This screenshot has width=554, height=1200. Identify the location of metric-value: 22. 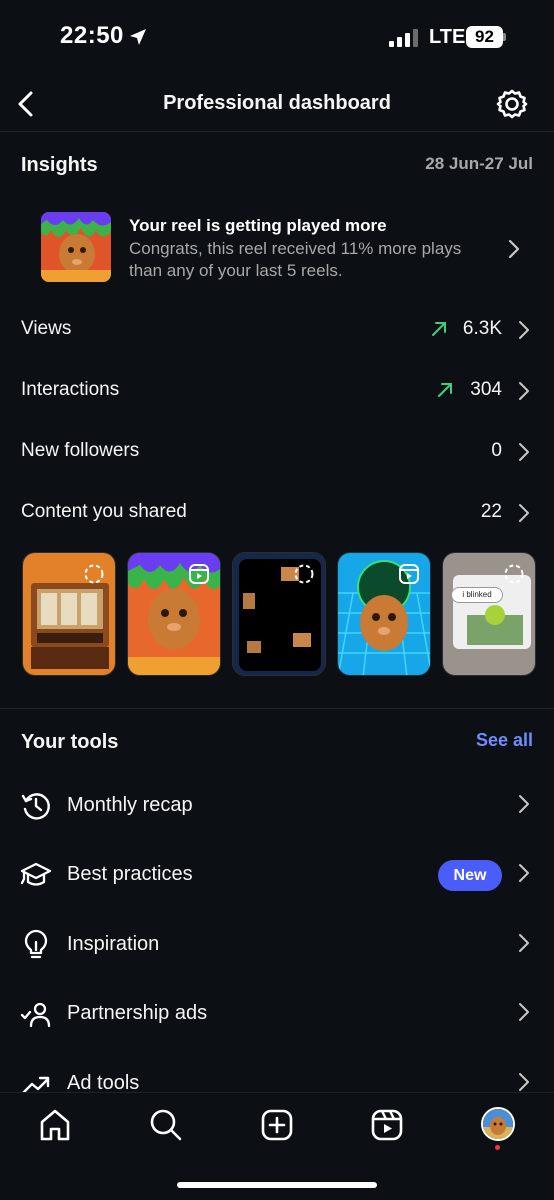
(491, 511).